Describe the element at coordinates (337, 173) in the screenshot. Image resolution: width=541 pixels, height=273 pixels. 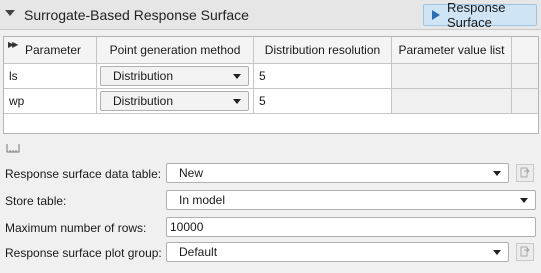
I see `data-table-dropdown: New` at that location.